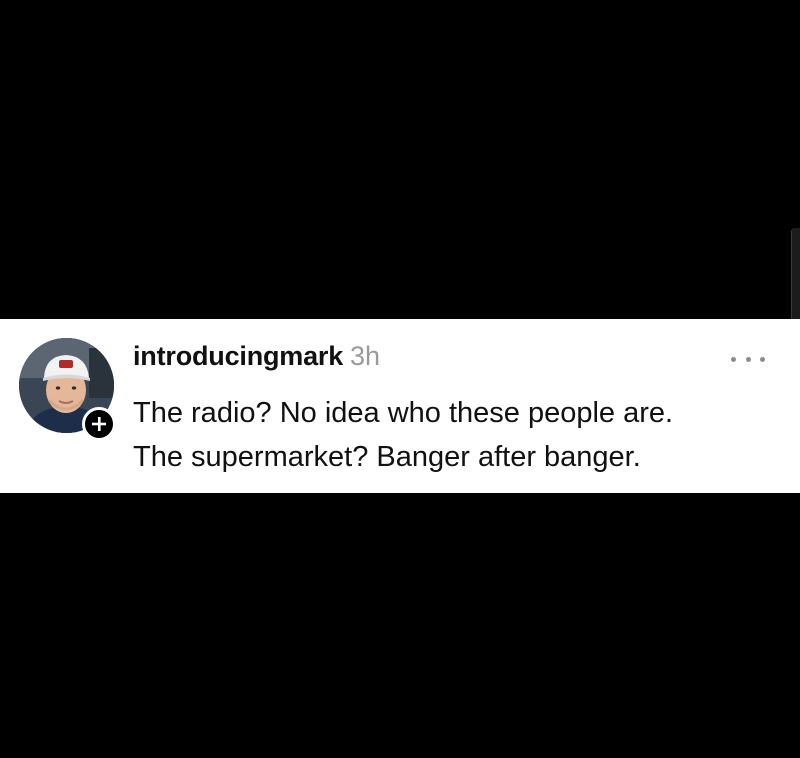 This screenshot has height=758, width=800. I want to click on post-header: introducingmark 3h, so click(256, 356).